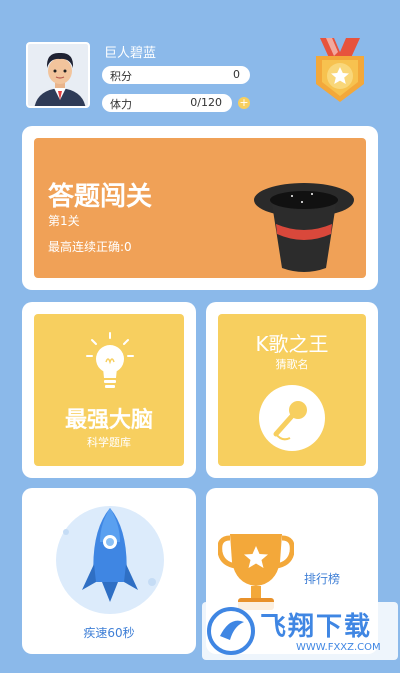 The width and height of the screenshot is (400, 673). Describe the element at coordinates (304, 227) in the screenshot. I see `top-hat-icon` at that location.